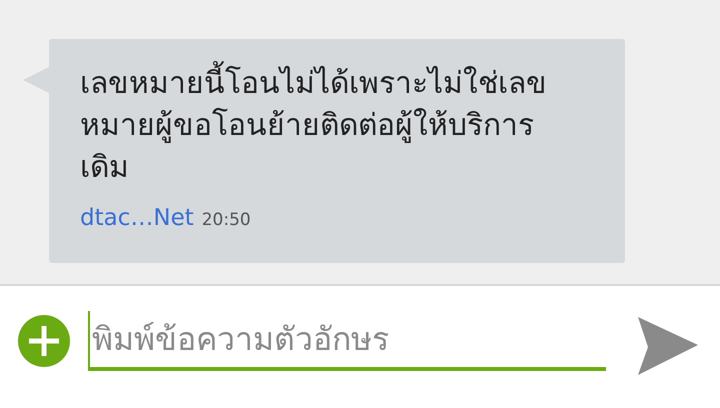 The image size is (720, 408). Describe the element at coordinates (44, 341) in the screenshot. I see `add-icon` at that location.